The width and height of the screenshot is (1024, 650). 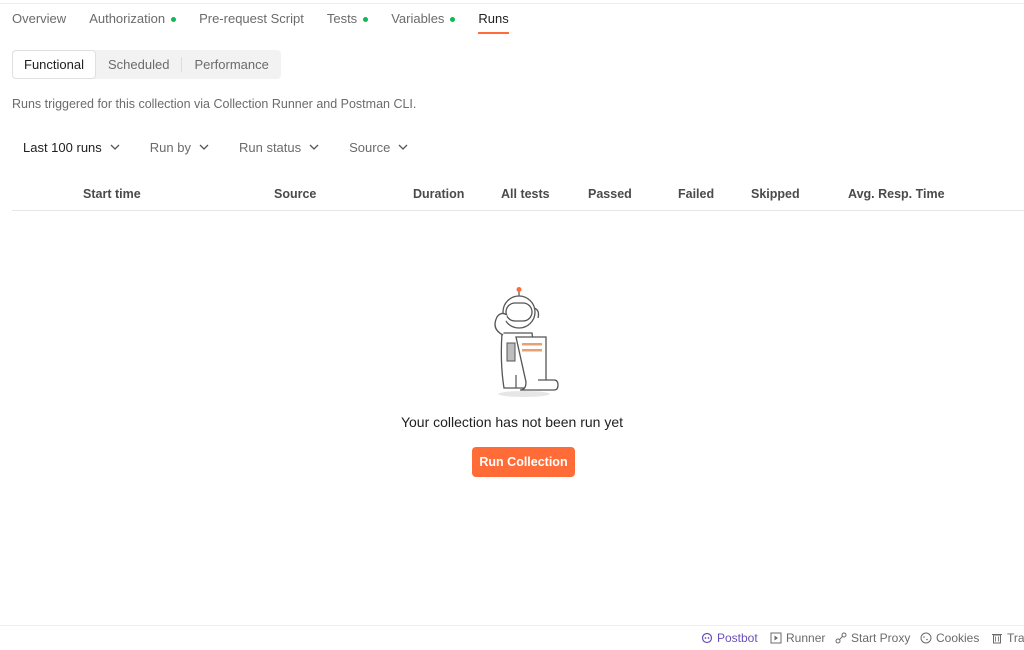 I want to click on tab-authorization: Authorization, so click(x=133, y=19).